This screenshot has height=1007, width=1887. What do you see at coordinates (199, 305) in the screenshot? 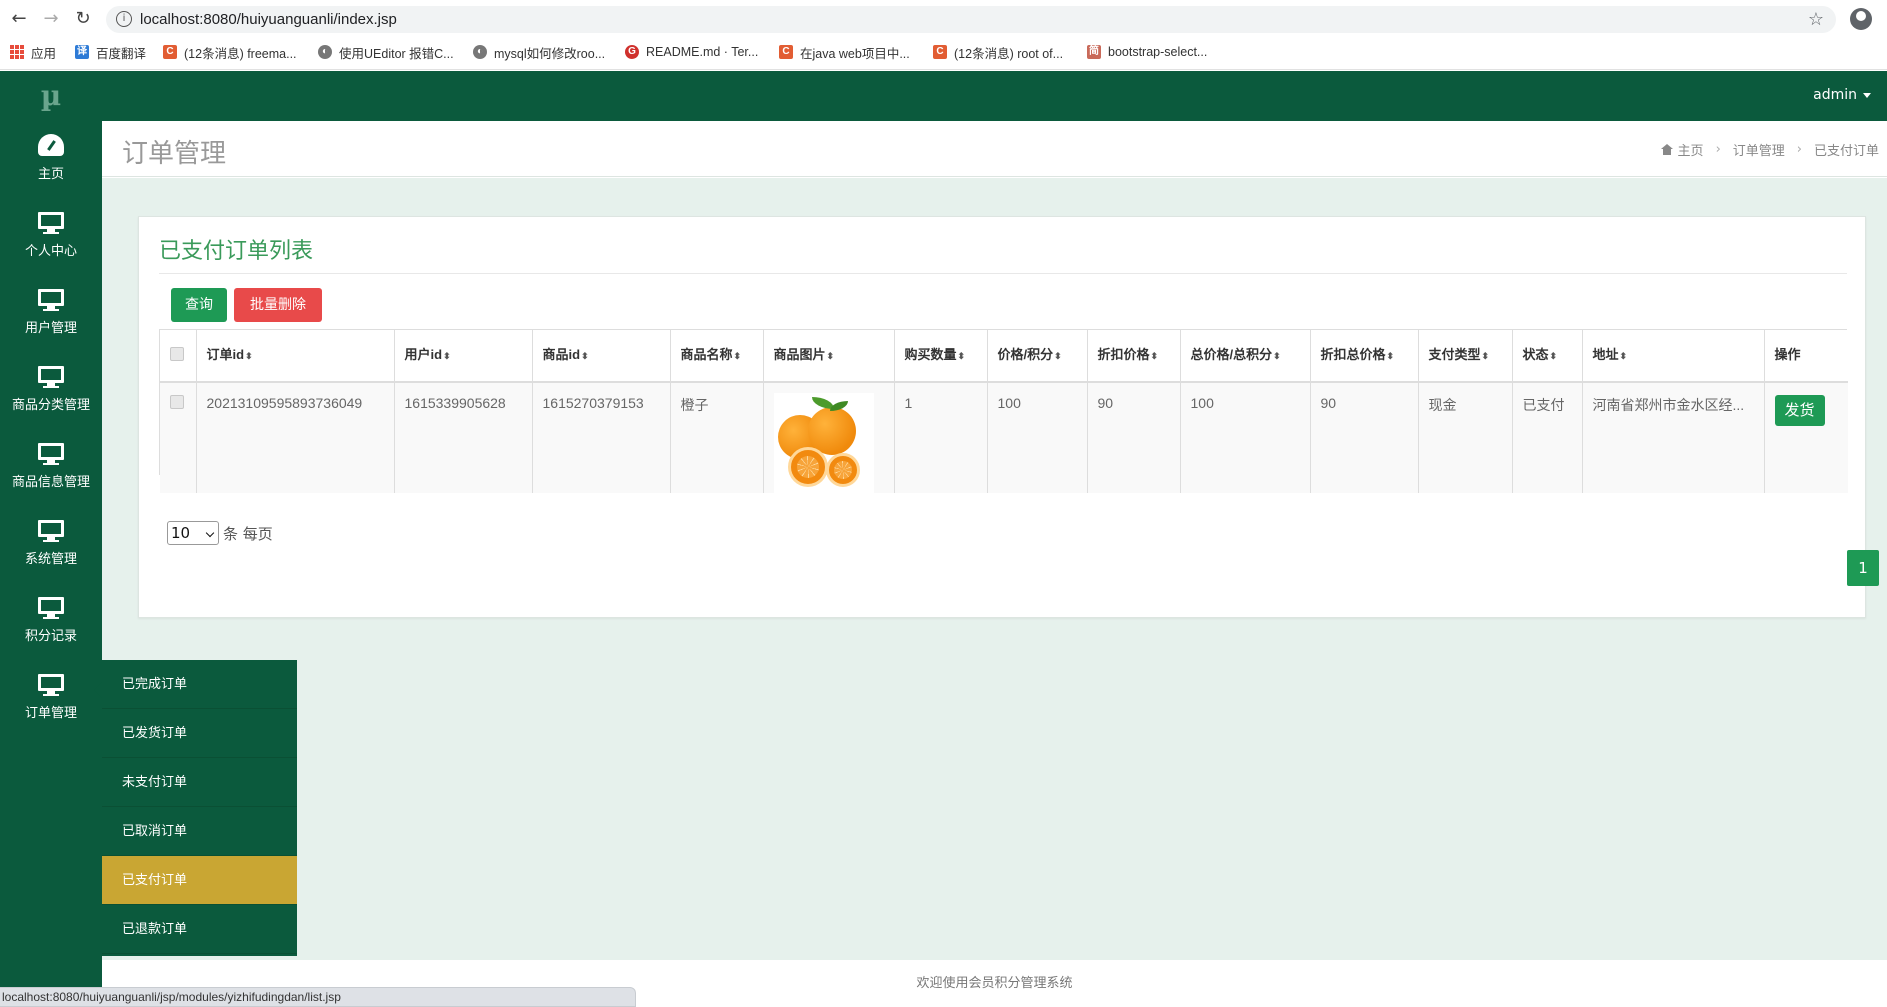
I see `query-button: 查询` at bounding box center [199, 305].